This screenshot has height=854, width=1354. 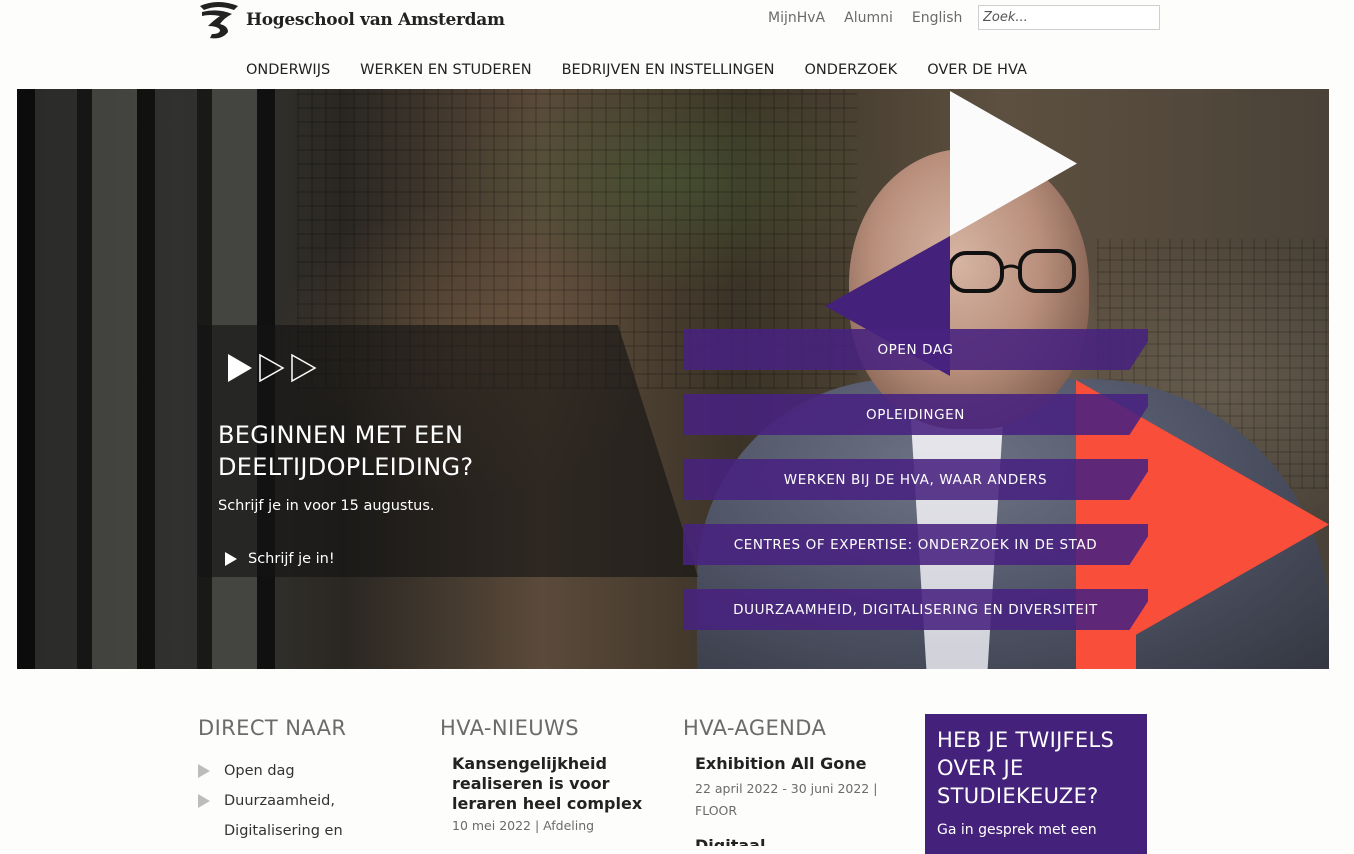 What do you see at coordinates (915, 414) in the screenshot?
I see `hero-menu-opleidingen: OPLEIDINGEN` at bounding box center [915, 414].